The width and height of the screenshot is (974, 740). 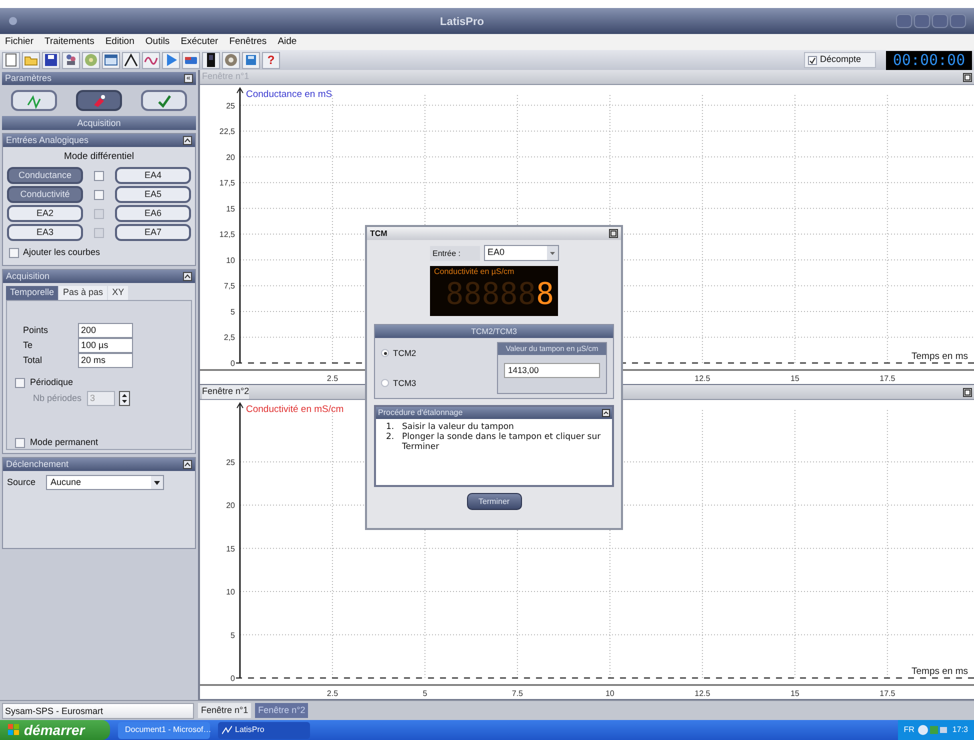 What do you see at coordinates (37, 464) in the screenshot?
I see `panel-title: Déclenchement` at bounding box center [37, 464].